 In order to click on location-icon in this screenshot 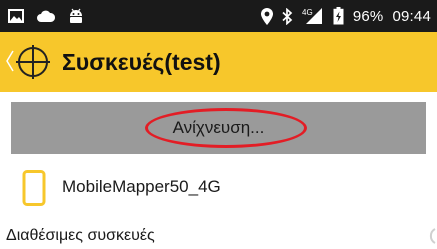, I will do `click(266, 16)`.